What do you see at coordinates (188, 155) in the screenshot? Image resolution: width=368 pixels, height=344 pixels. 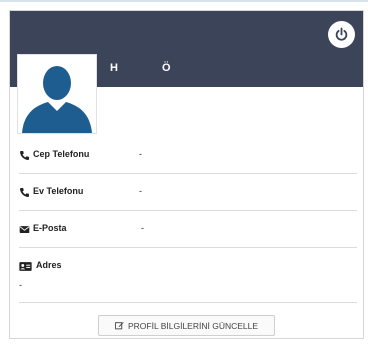 I see `contact-row-mobile: Cep Telefonu -` at bounding box center [188, 155].